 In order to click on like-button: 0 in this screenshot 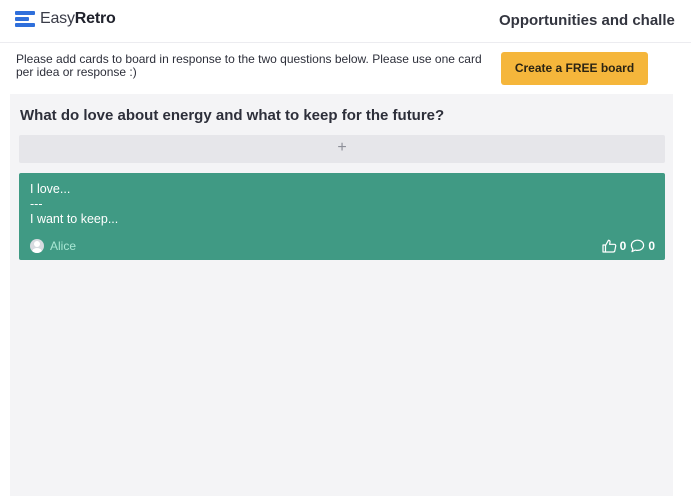, I will do `click(614, 246)`.